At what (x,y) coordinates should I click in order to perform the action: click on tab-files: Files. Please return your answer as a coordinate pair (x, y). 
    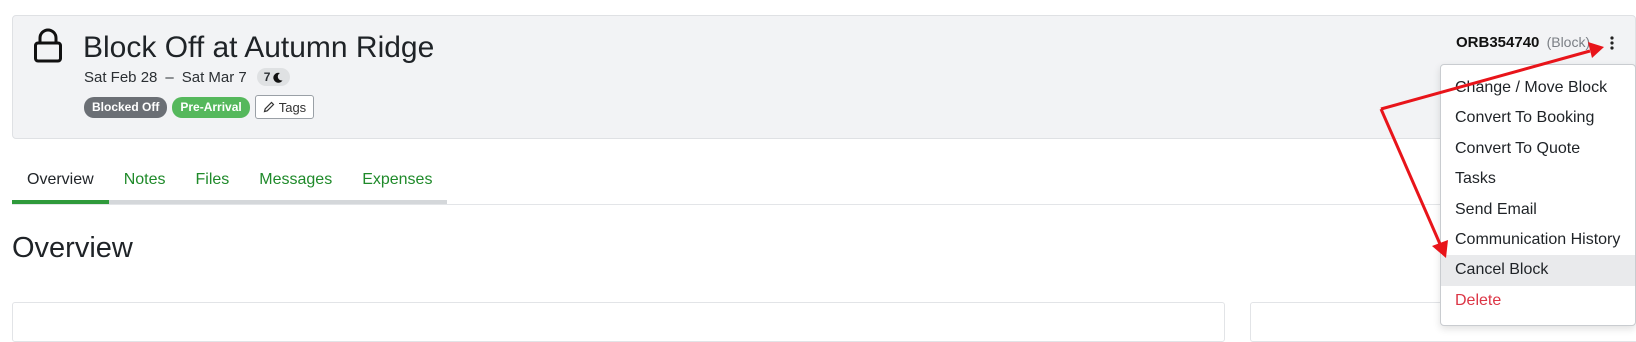
    Looking at the image, I should click on (212, 181).